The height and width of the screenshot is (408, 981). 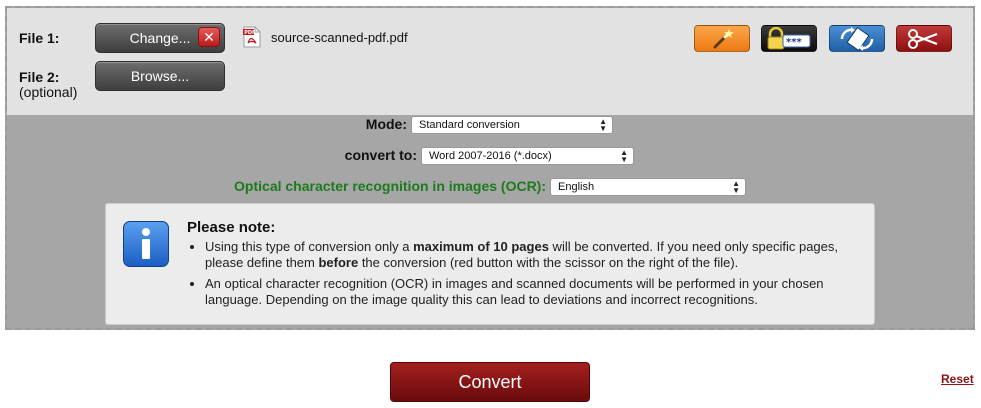 I want to click on note-emphasis: before, so click(x=338, y=262).